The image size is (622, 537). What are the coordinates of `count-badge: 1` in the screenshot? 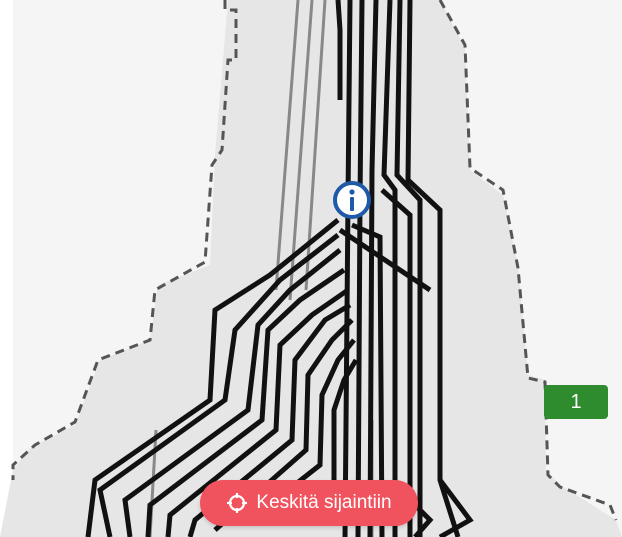 It's located at (576, 402).